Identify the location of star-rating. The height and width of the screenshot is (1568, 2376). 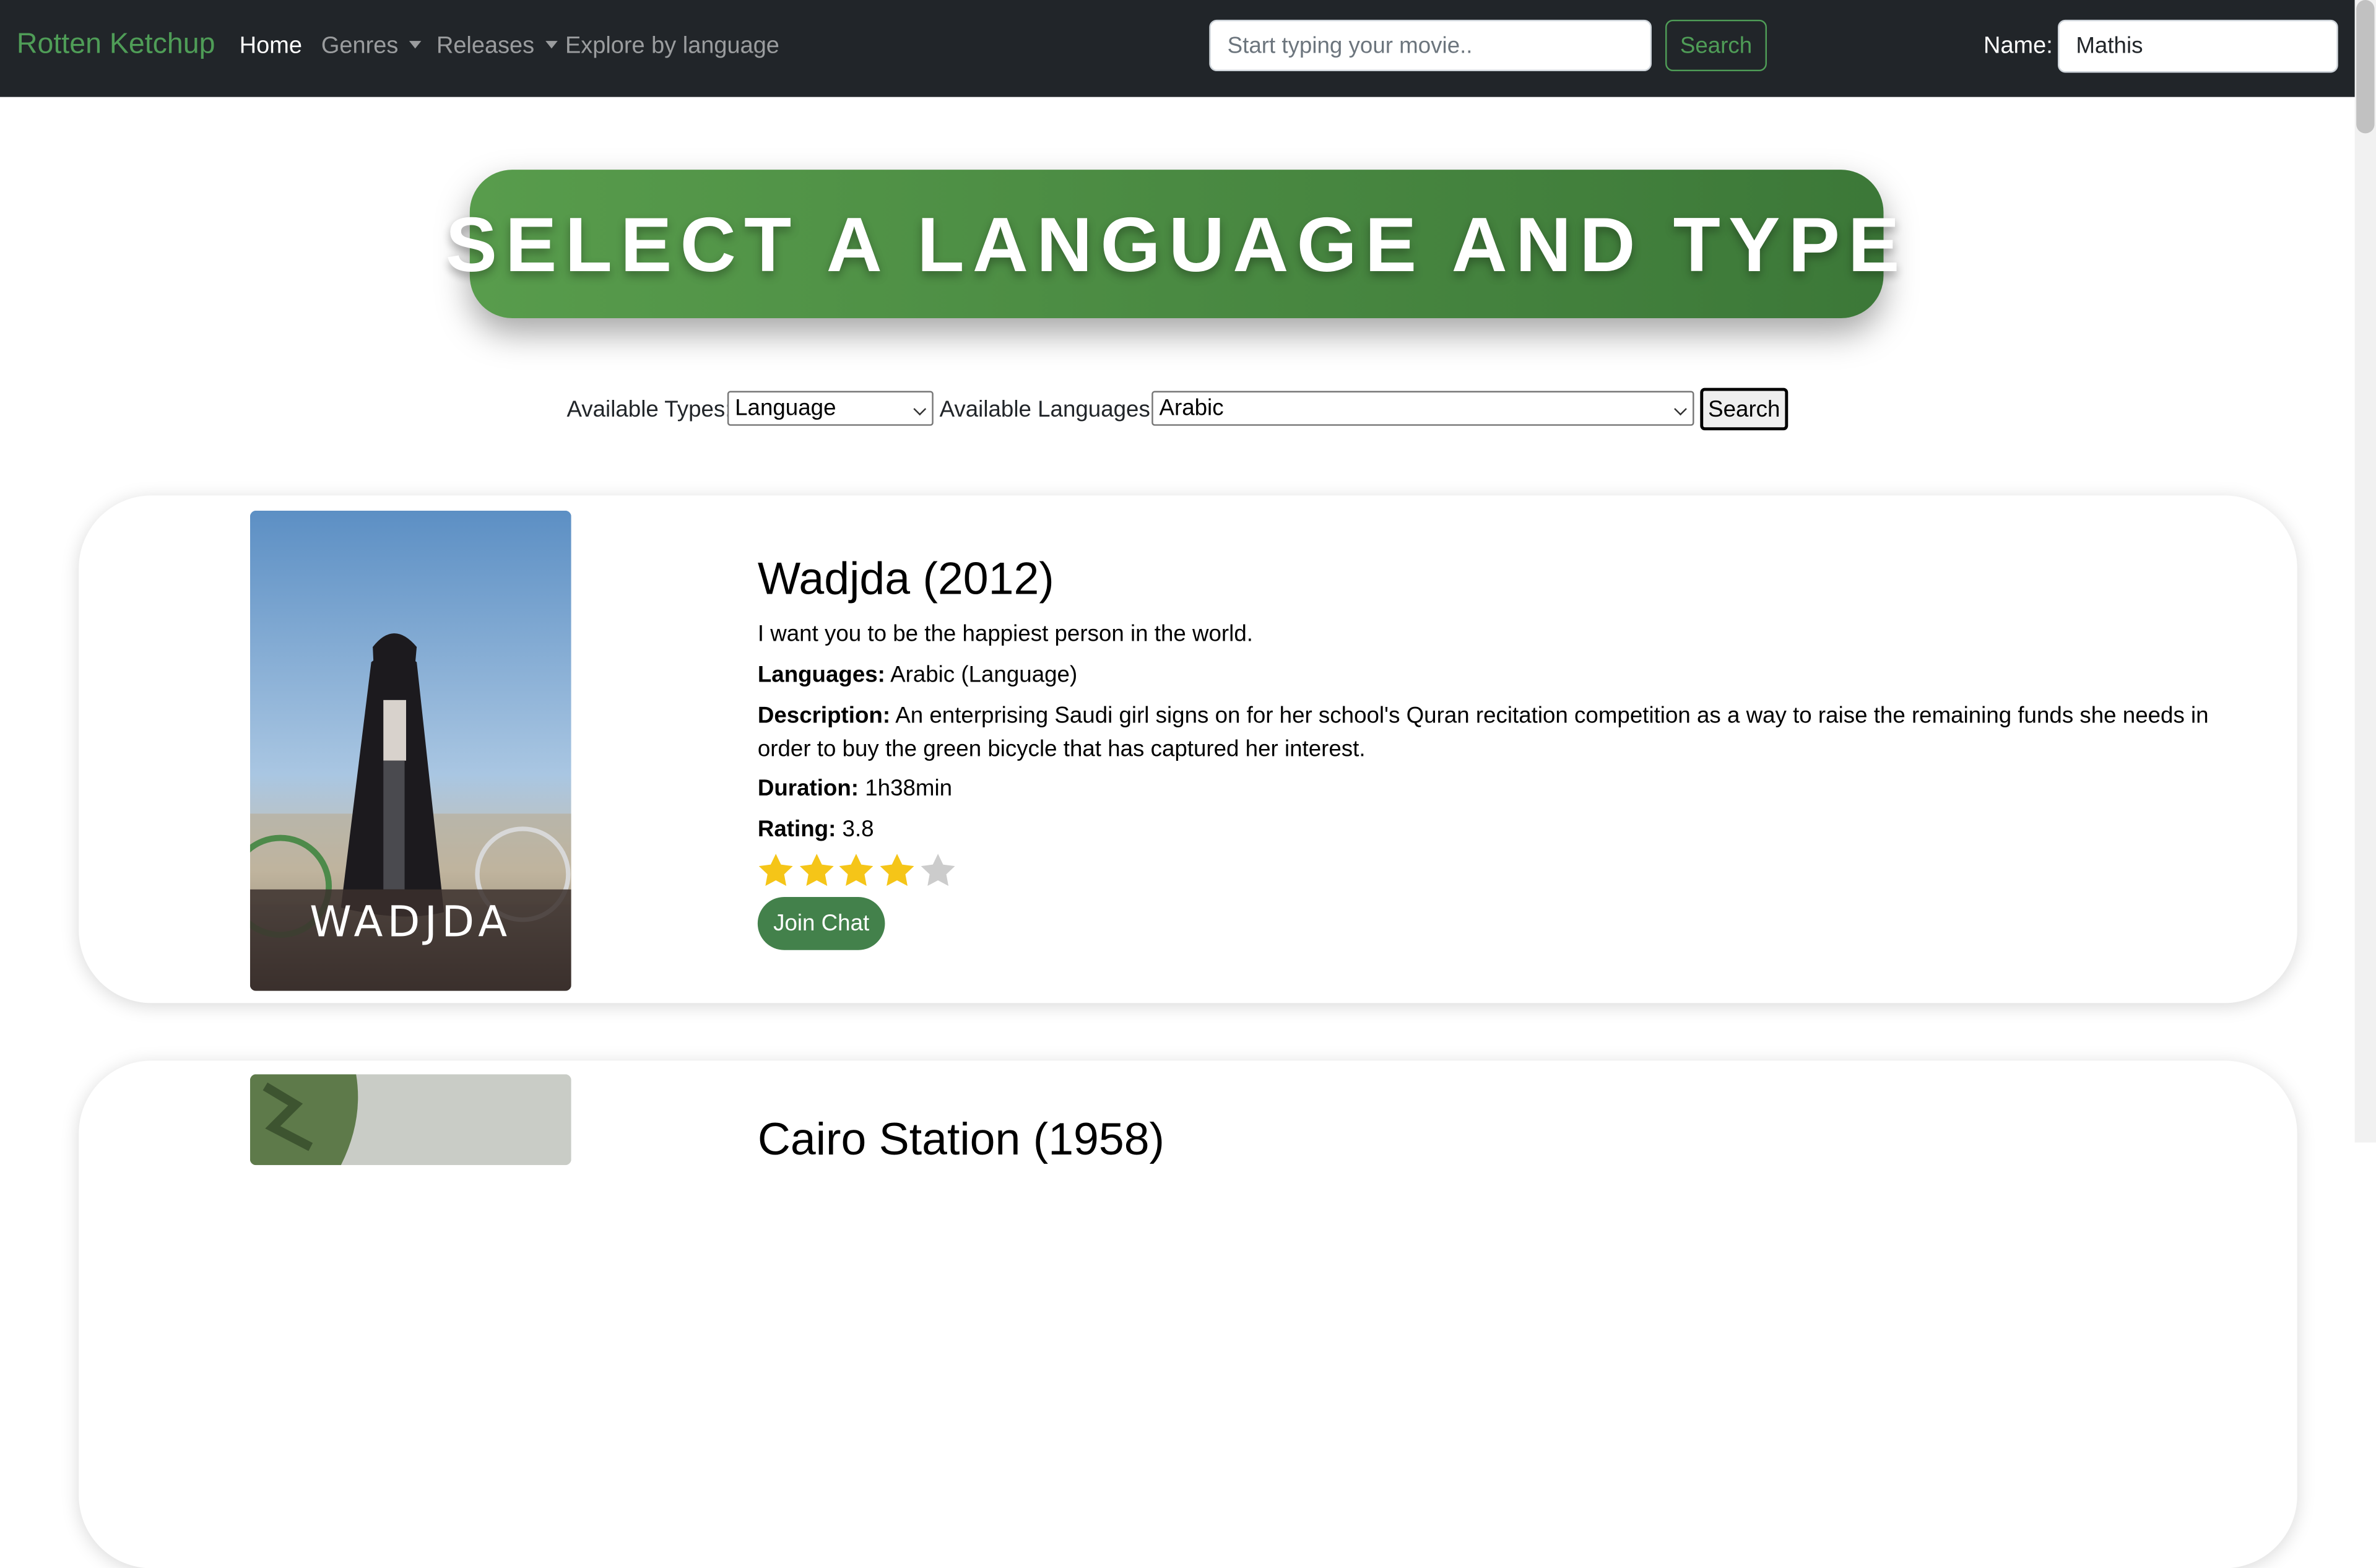
(857, 870).